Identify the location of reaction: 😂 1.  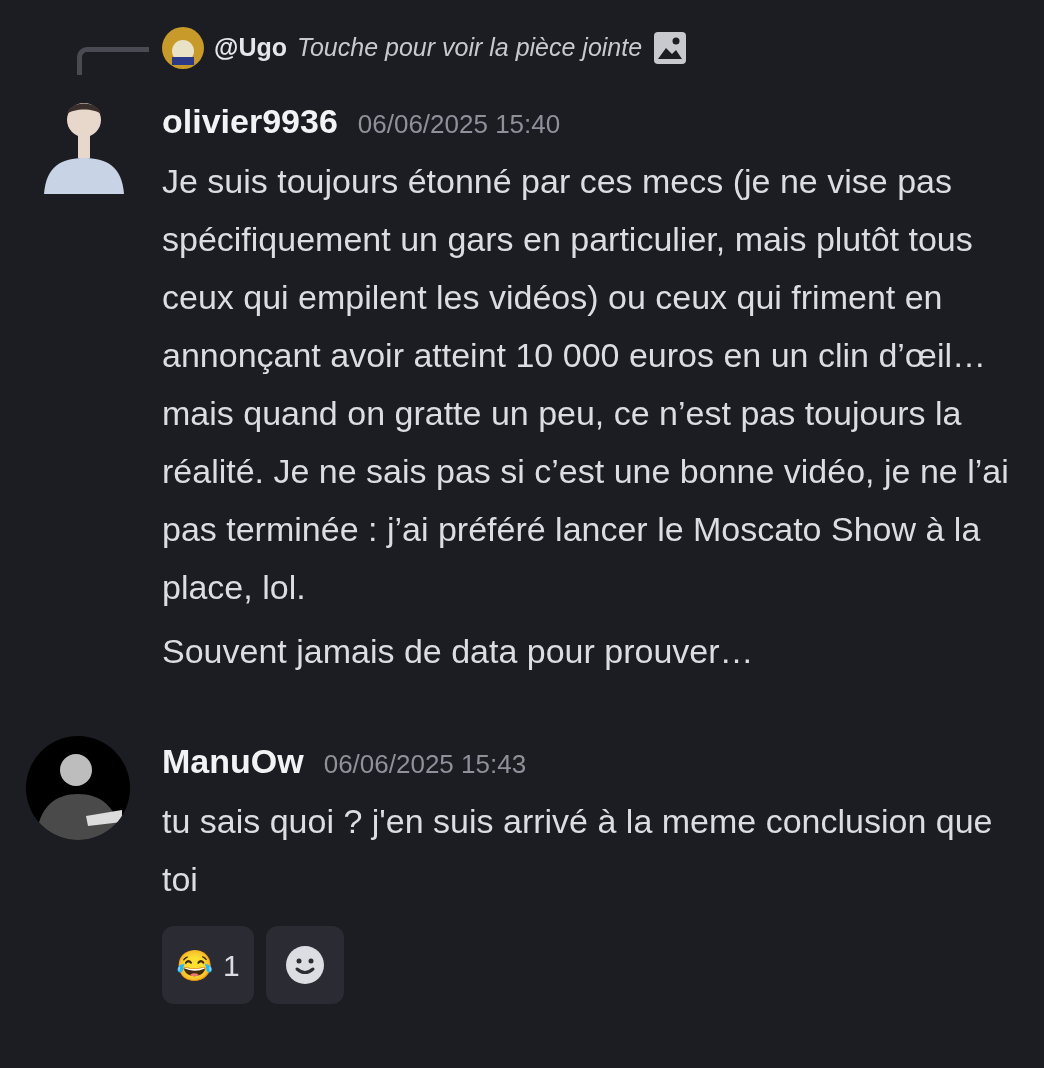
(208, 965).